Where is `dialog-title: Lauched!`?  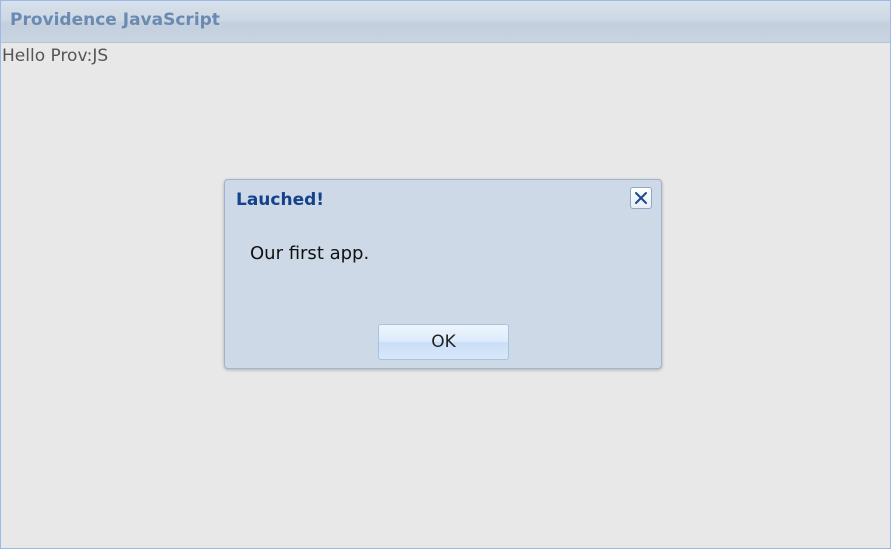
dialog-title: Lauched! is located at coordinates (280, 200).